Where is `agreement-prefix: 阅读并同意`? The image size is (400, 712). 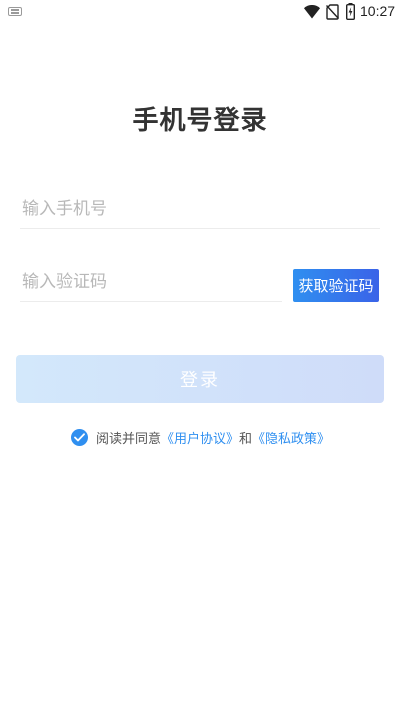
agreement-prefix: 阅读并同意 is located at coordinates (129, 439).